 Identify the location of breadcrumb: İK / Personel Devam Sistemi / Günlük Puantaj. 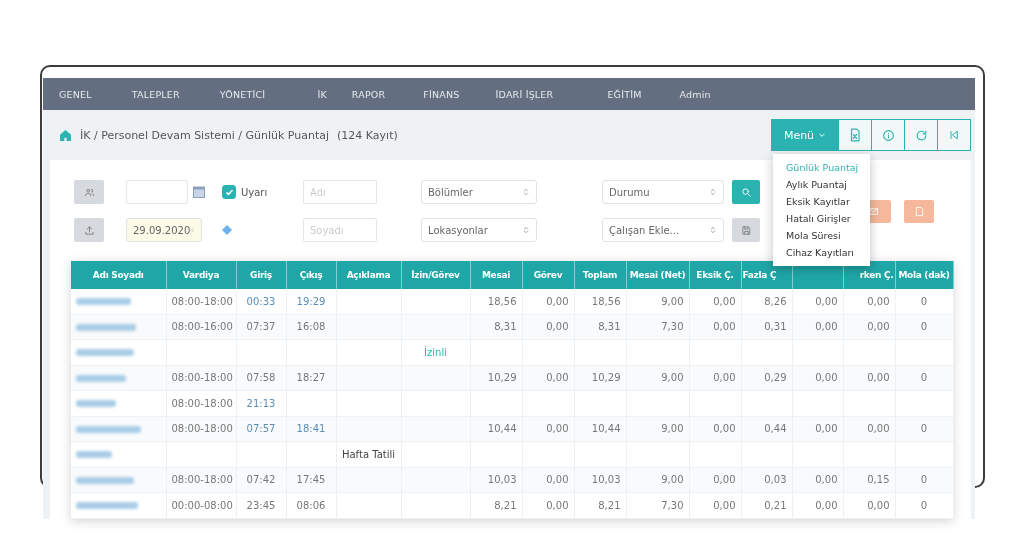
(205, 135).